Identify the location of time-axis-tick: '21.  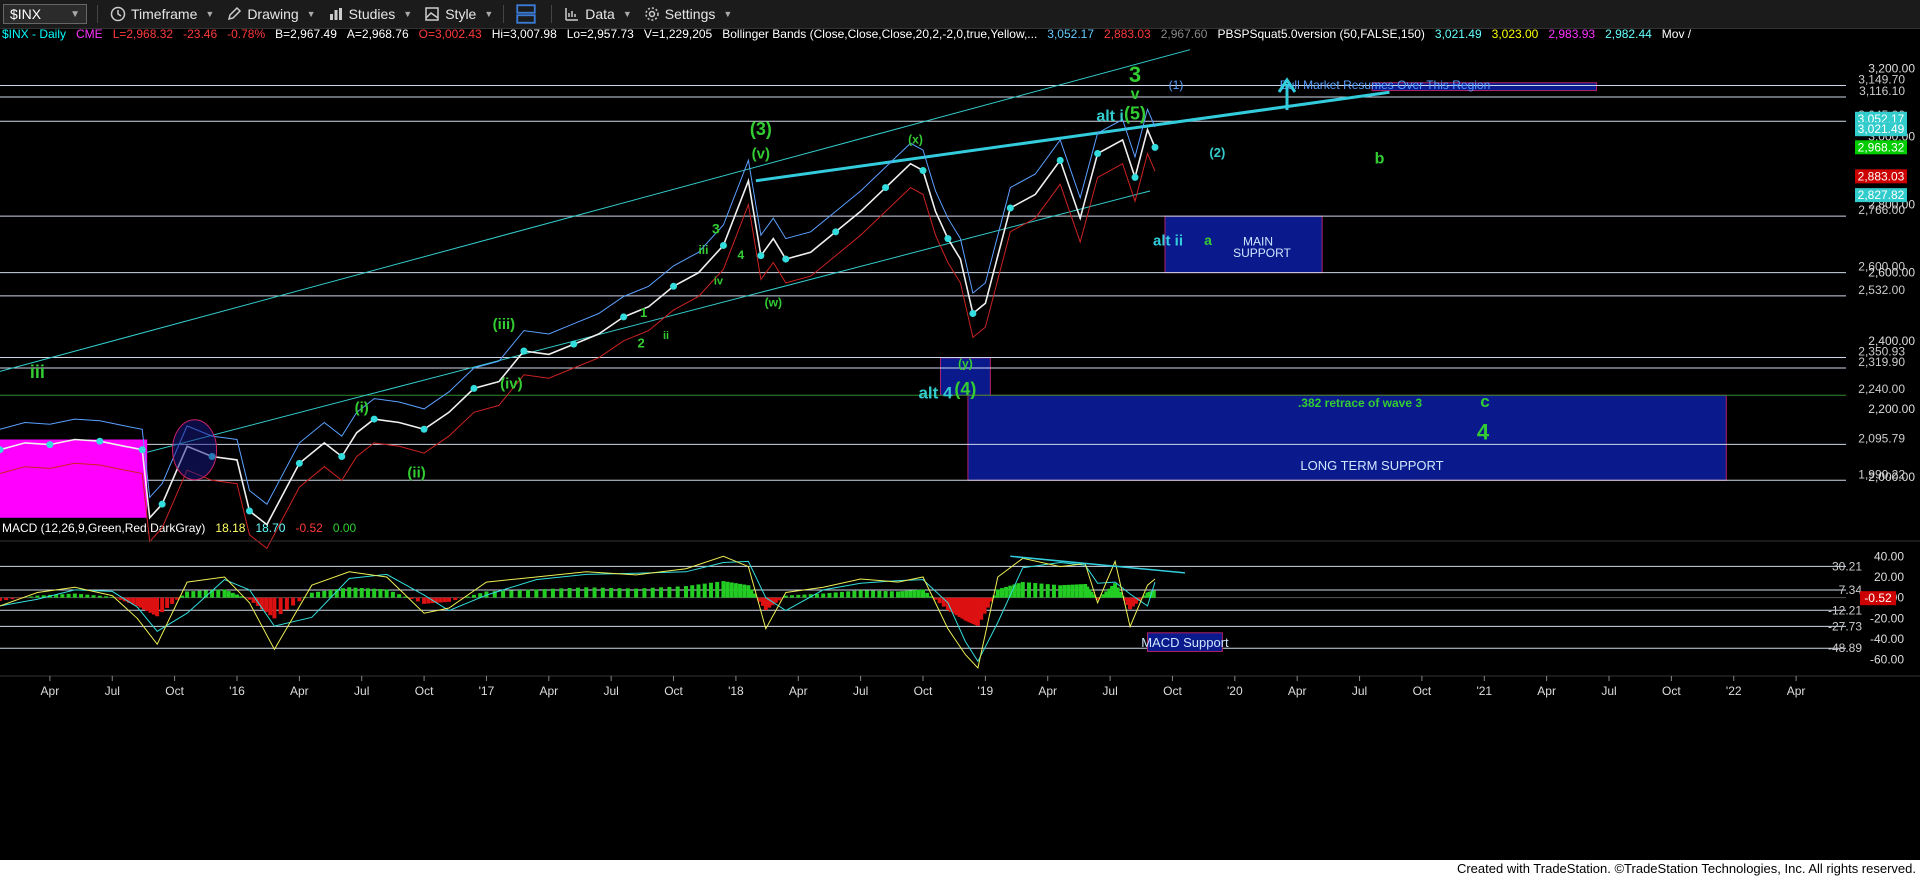
(1484, 691).